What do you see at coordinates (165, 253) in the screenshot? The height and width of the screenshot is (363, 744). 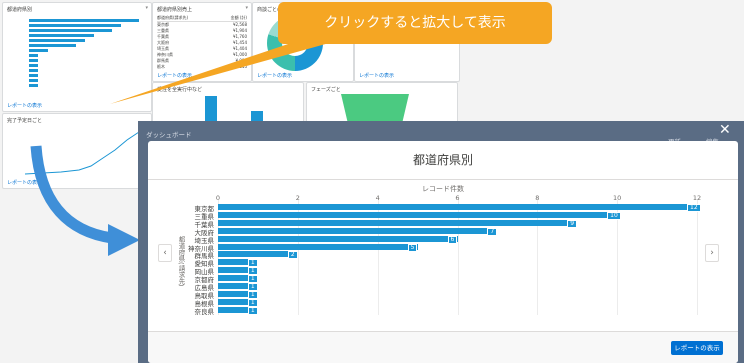 I see `chevron-left-icon: ‹` at bounding box center [165, 253].